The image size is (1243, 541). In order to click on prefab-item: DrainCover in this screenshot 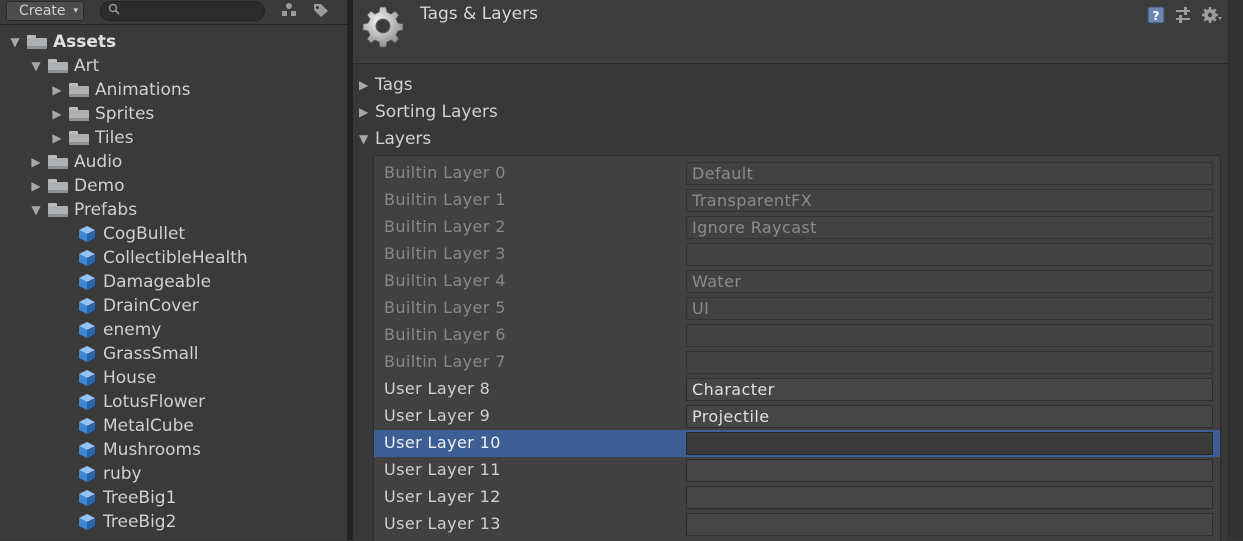, I will do `click(173, 306)`.